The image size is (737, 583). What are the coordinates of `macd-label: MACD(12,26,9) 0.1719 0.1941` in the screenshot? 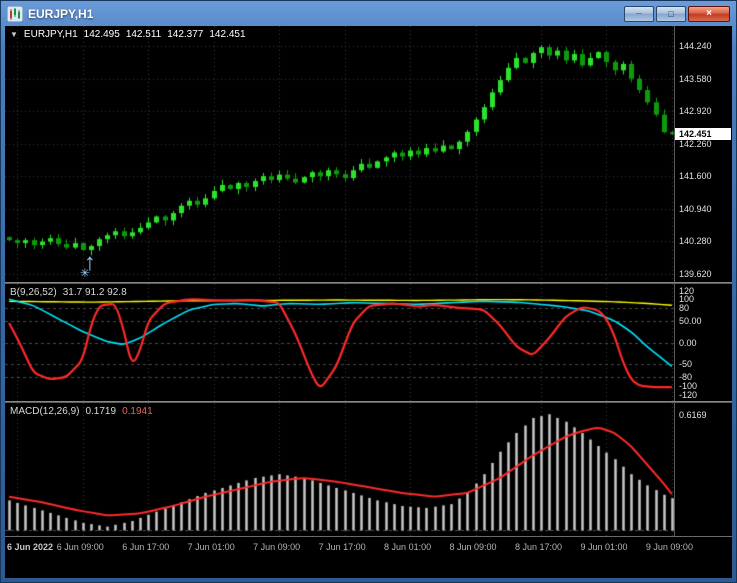 It's located at (81, 411).